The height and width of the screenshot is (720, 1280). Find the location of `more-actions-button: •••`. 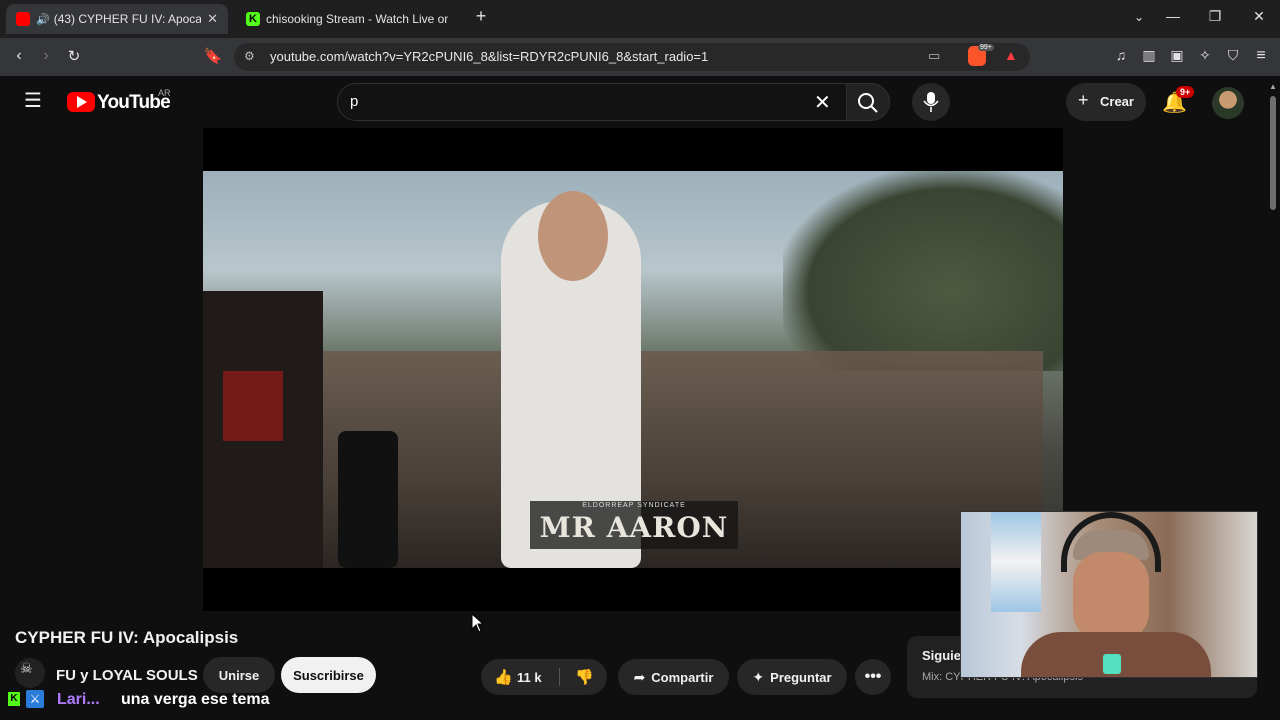

more-actions-button: ••• is located at coordinates (873, 677).